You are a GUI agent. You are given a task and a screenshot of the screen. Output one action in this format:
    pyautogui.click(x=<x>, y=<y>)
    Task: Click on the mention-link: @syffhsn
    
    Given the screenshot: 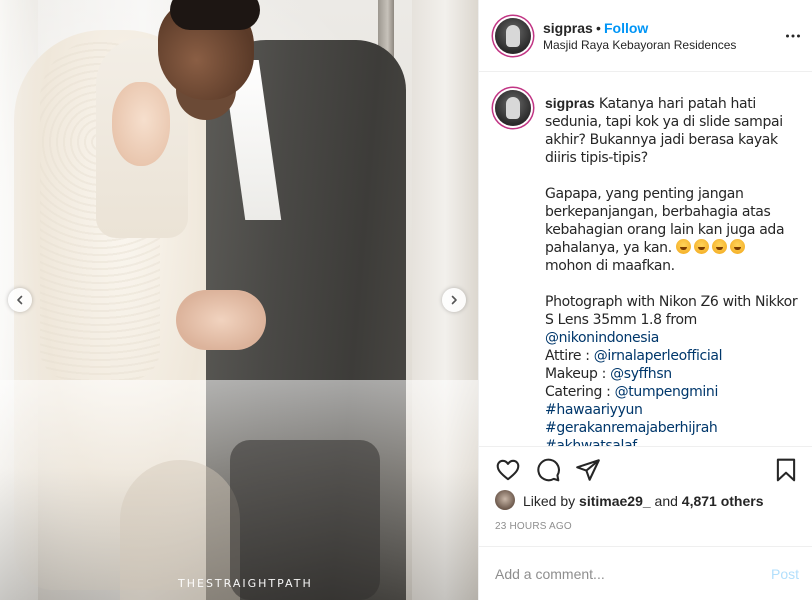 What is the action you would take?
    pyautogui.click(x=641, y=374)
    